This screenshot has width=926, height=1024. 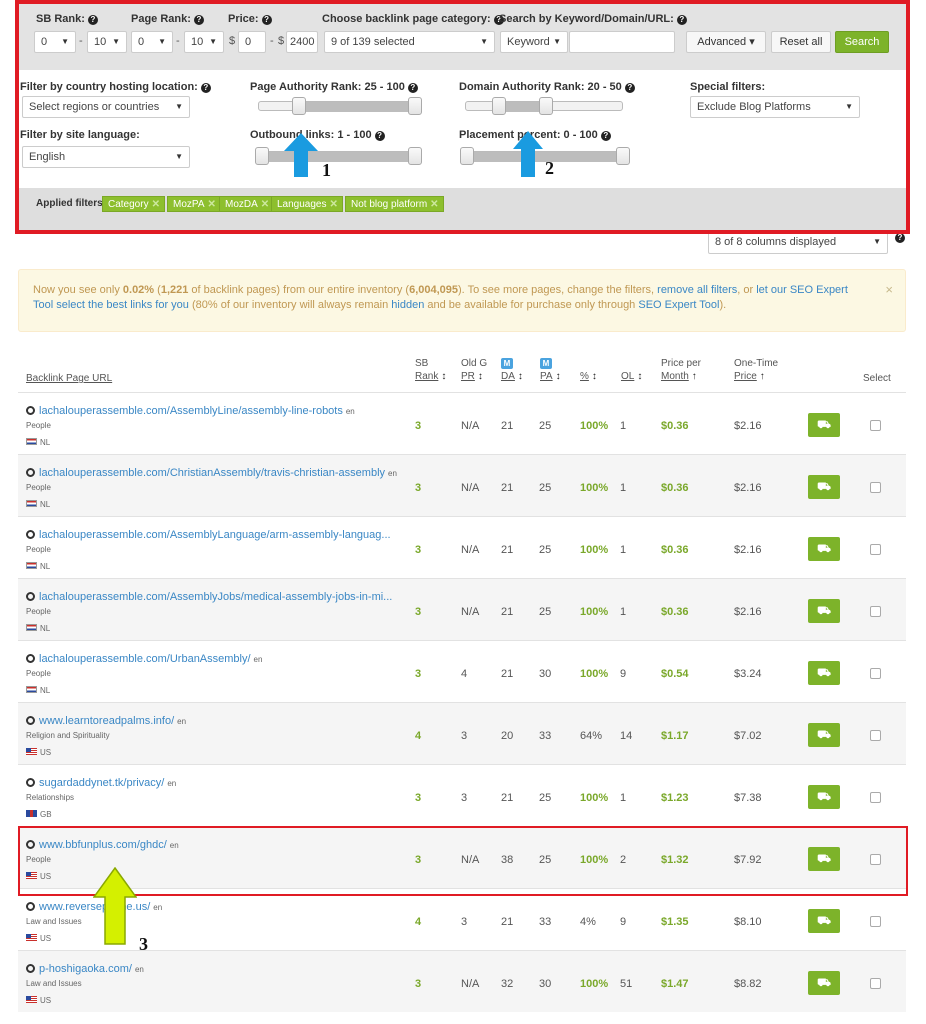 What do you see at coordinates (623, 922) in the screenshot?
I see `ol-cell: 9` at bounding box center [623, 922].